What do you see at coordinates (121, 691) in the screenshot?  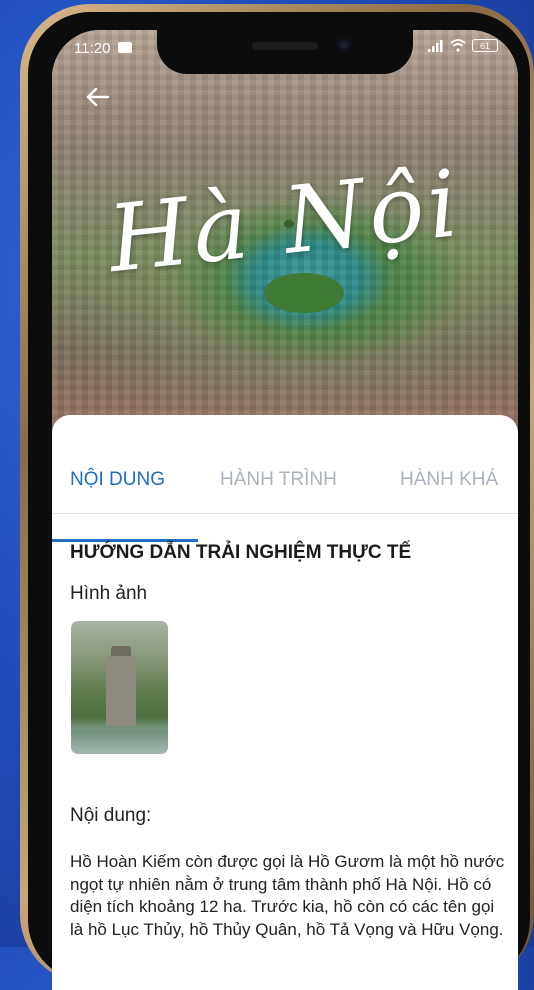 I see `tower-body` at bounding box center [121, 691].